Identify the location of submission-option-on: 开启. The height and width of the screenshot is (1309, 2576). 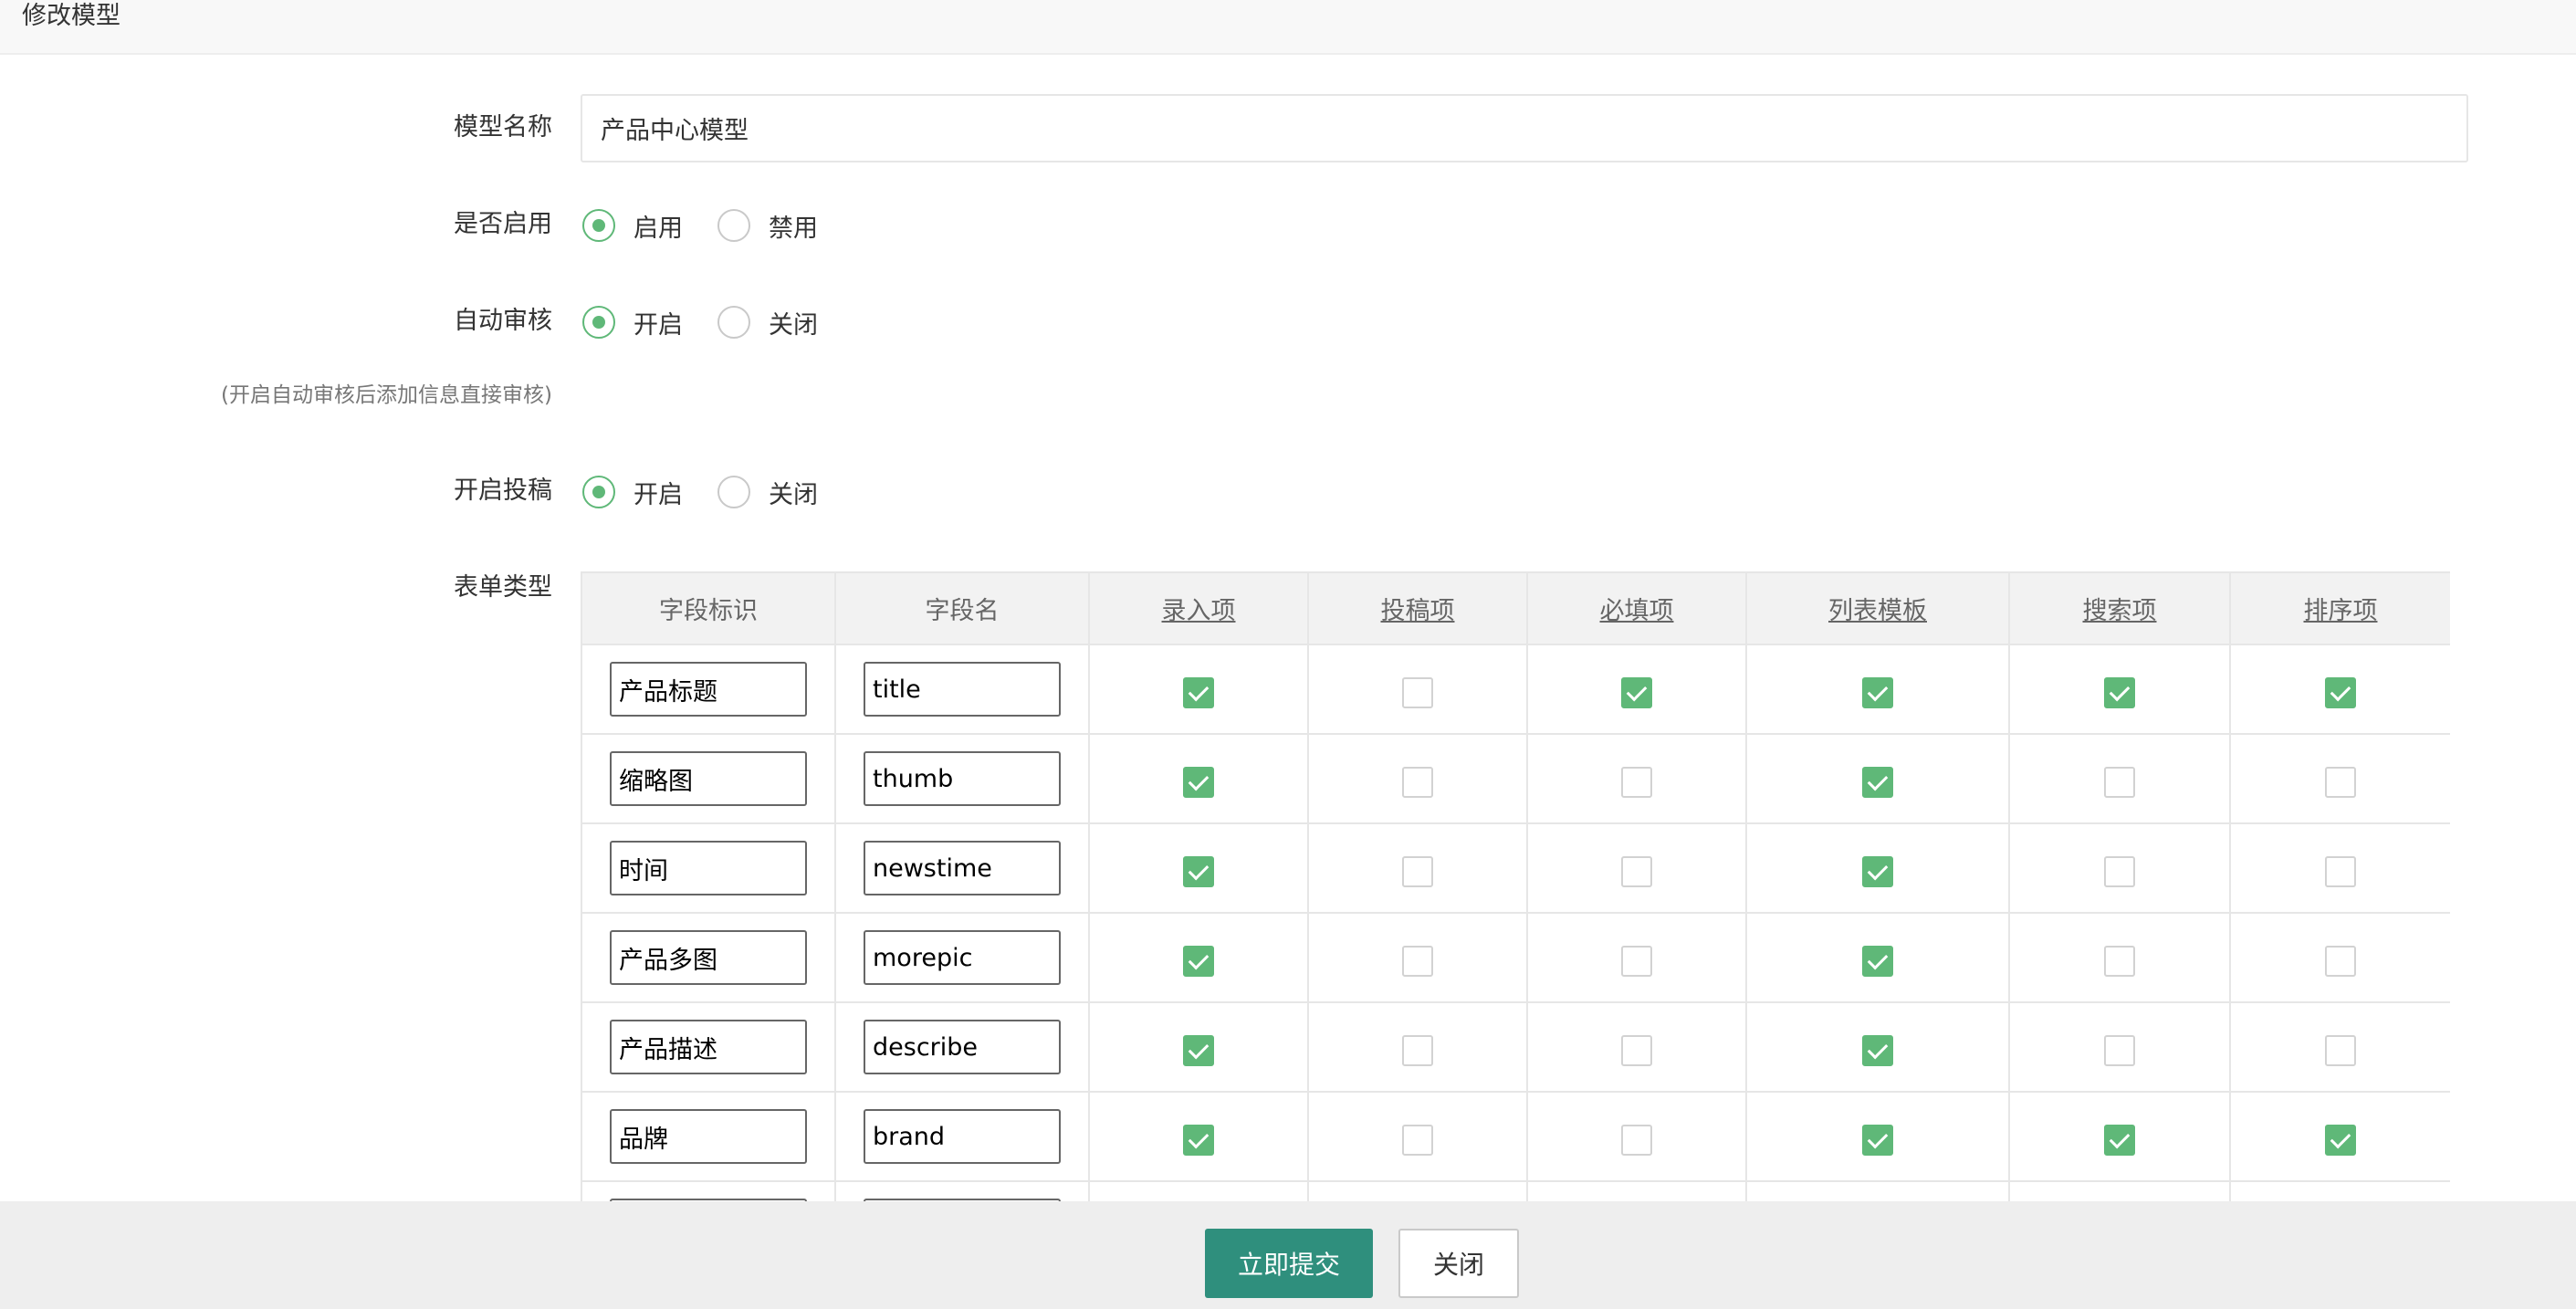
(633, 492).